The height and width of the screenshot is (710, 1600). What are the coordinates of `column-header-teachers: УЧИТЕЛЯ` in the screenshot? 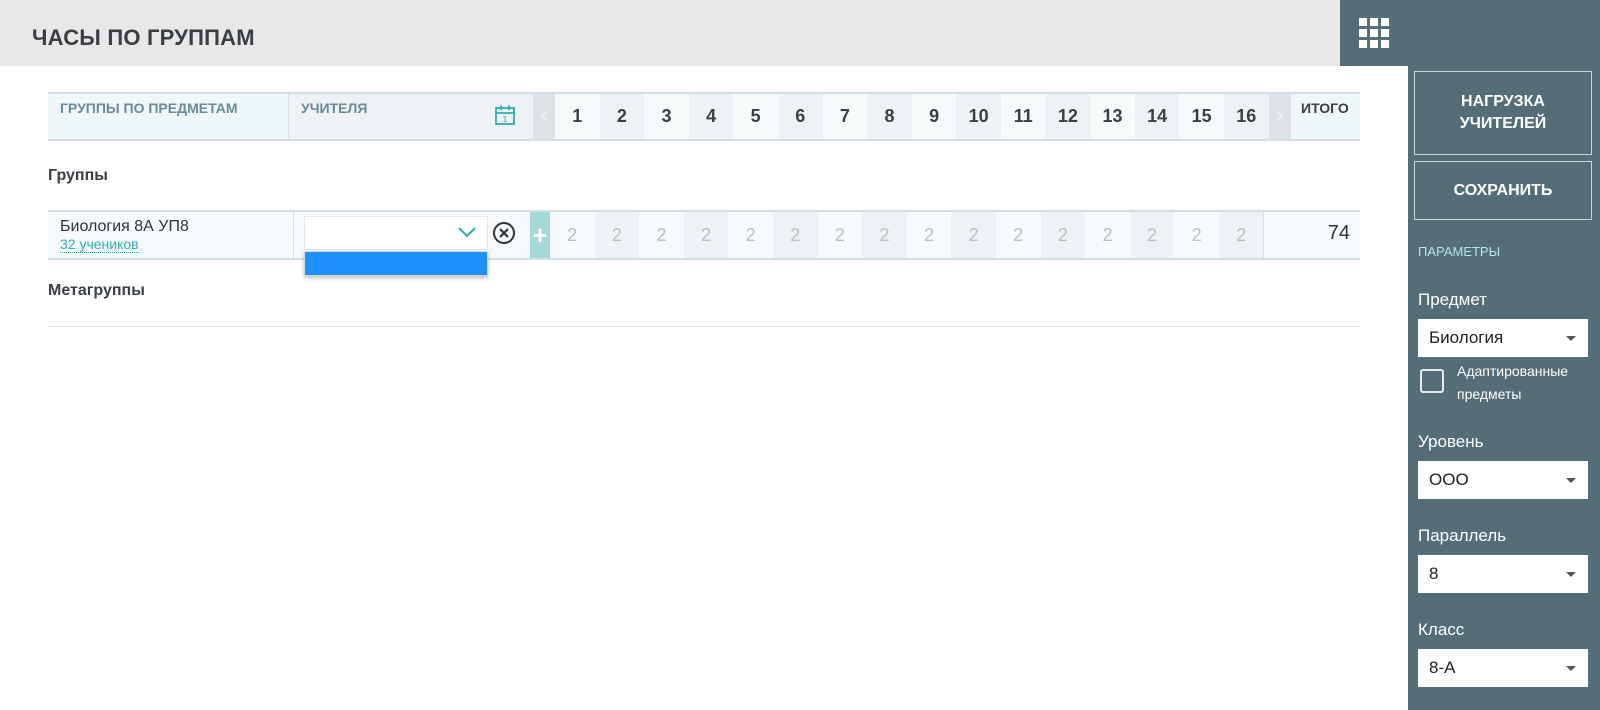 It's located at (334, 108).